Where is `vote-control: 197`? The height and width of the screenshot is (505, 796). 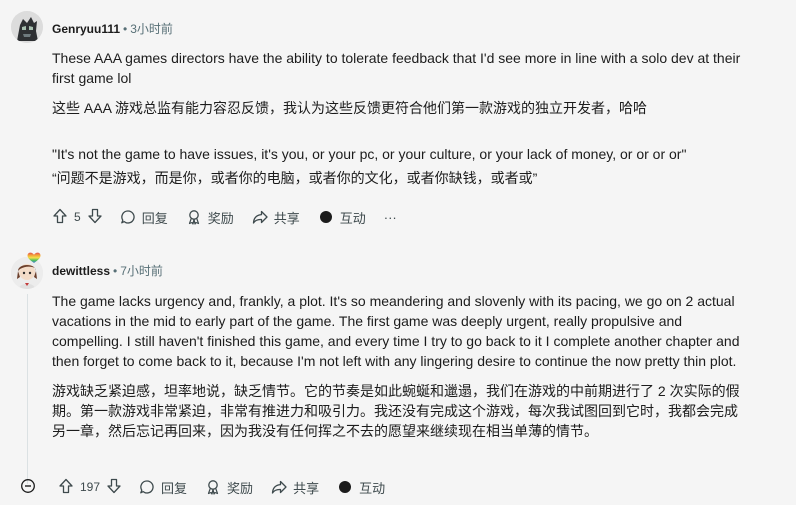 vote-control: 197 is located at coordinates (90, 487).